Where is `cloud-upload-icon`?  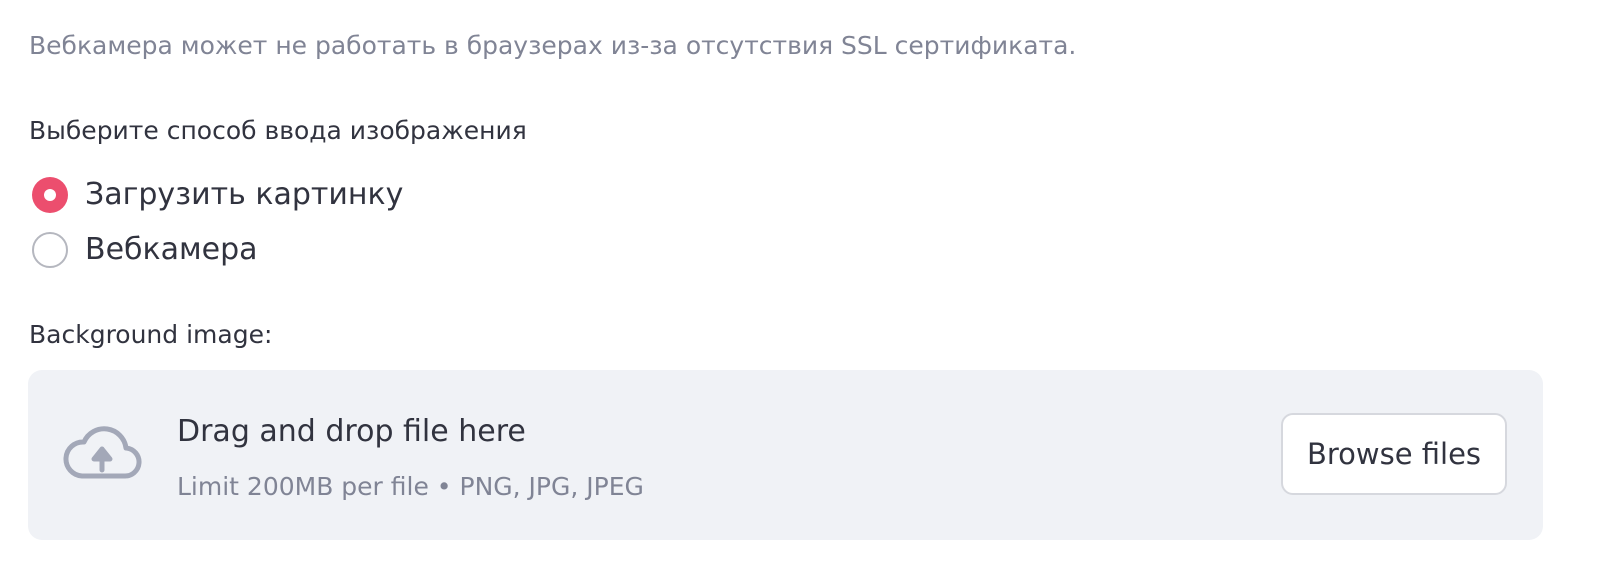
cloud-upload-icon is located at coordinates (102, 452).